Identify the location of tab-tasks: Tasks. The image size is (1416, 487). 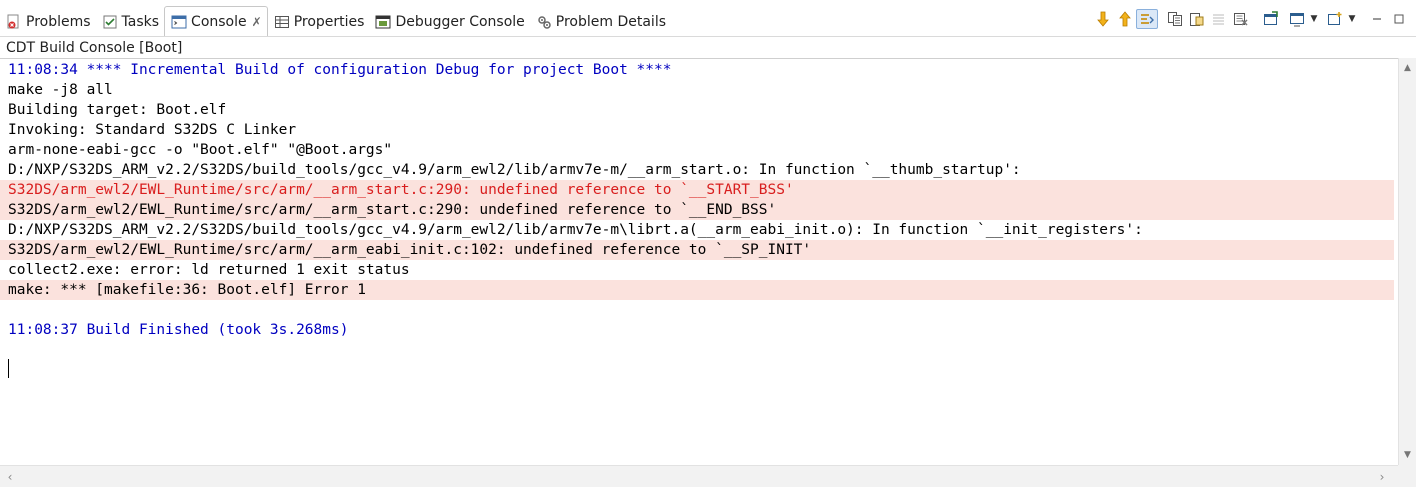
(130, 21).